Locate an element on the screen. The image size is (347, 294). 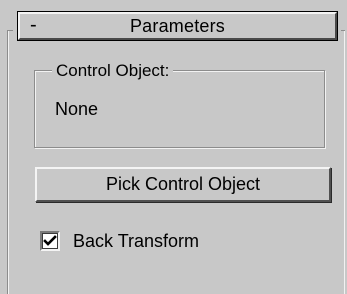
collapse-toggle-icon: - is located at coordinates (33, 25).